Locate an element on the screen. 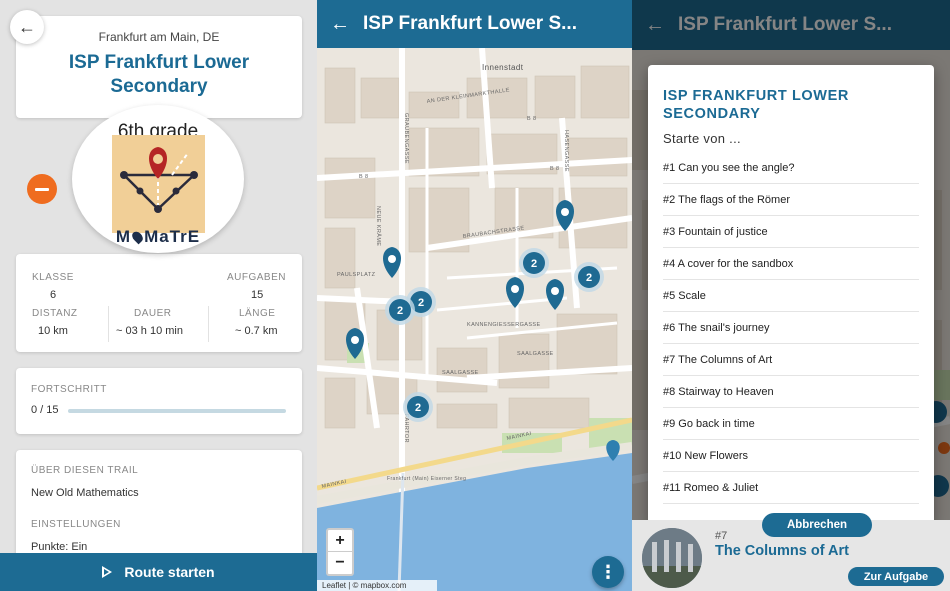 Image resolution: width=950 pixels, height=591 pixels. zoom-in-button: + is located at coordinates (340, 541).